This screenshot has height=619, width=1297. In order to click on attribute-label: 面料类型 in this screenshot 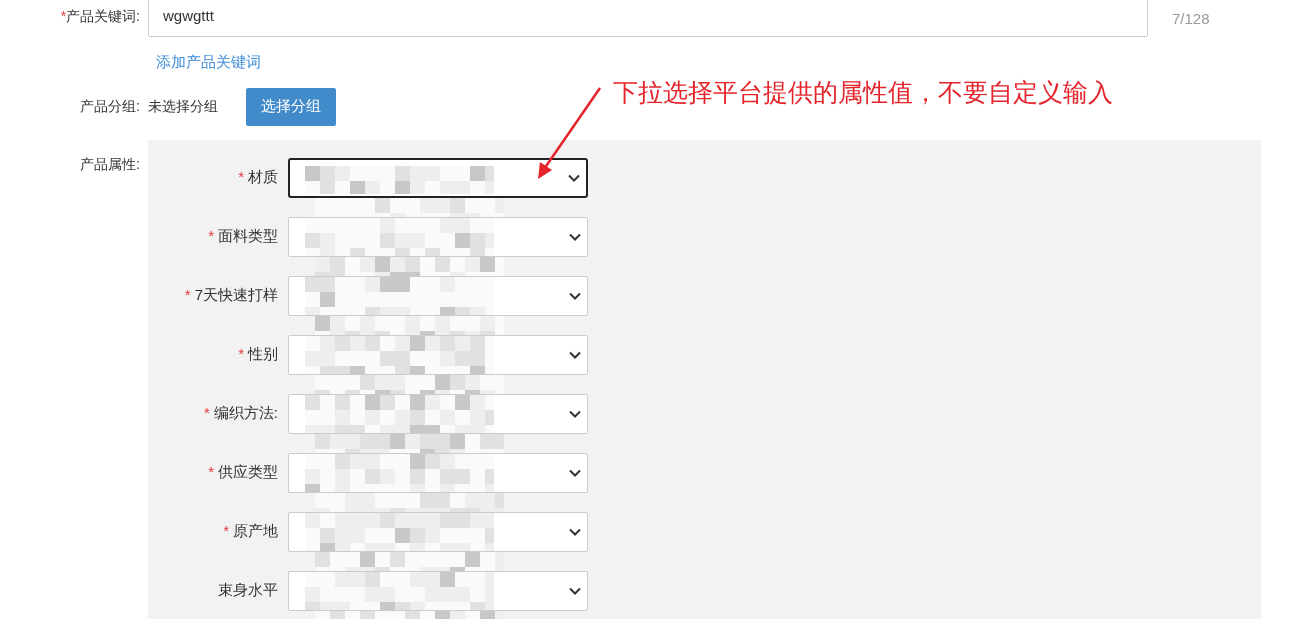, I will do `click(248, 236)`.